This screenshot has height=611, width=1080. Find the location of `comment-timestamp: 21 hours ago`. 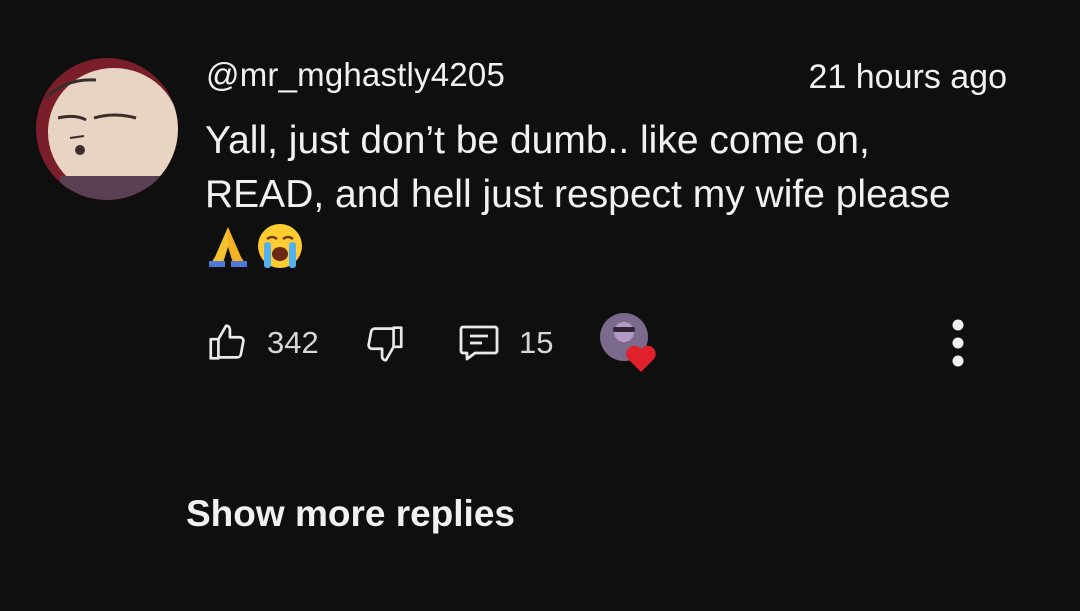

comment-timestamp: 21 hours ago is located at coordinates (908, 77).